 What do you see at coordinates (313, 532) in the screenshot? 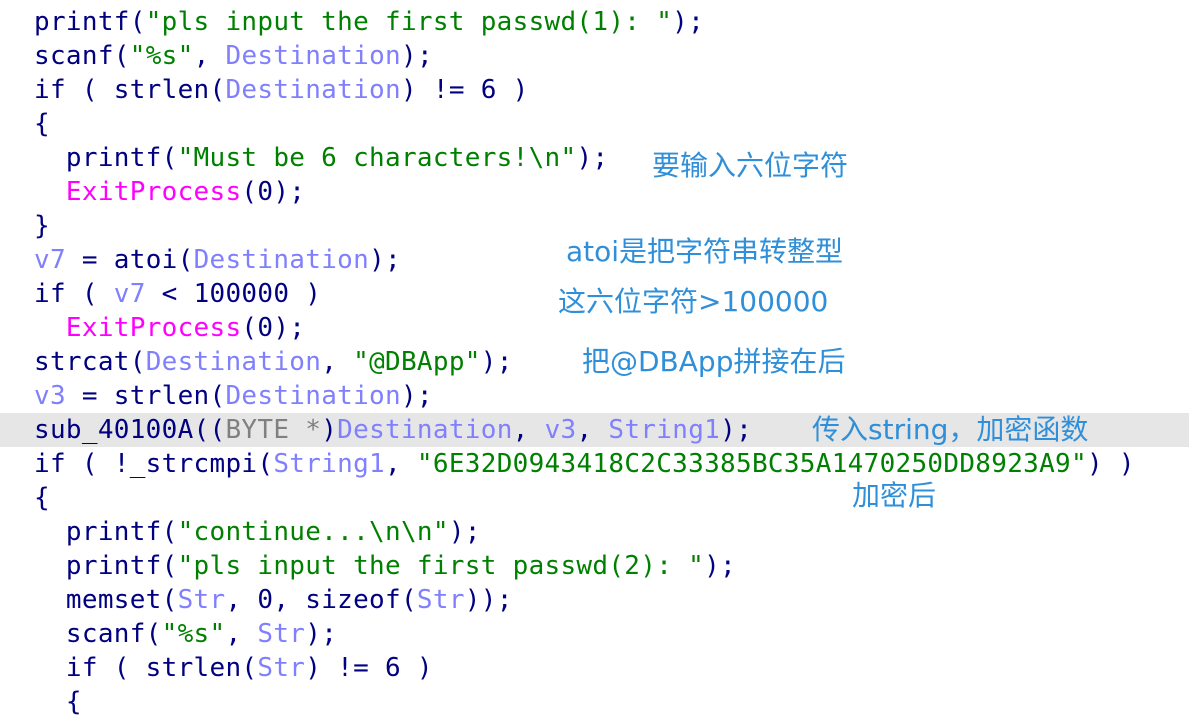
I see `code-token-str: "continue...\n\n"` at bounding box center [313, 532].